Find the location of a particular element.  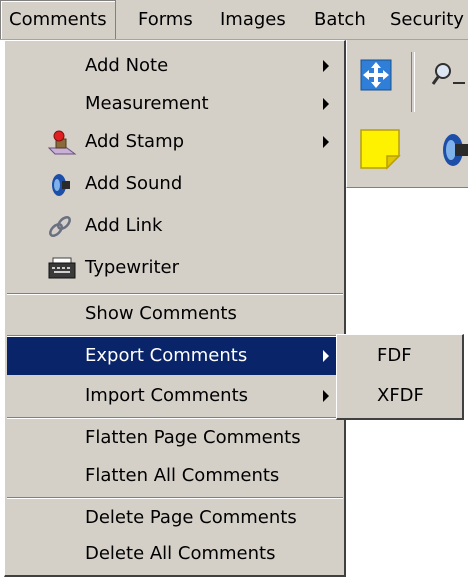

menu-item-delete-page-comments: Delete Page Comments is located at coordinates (175, 518).